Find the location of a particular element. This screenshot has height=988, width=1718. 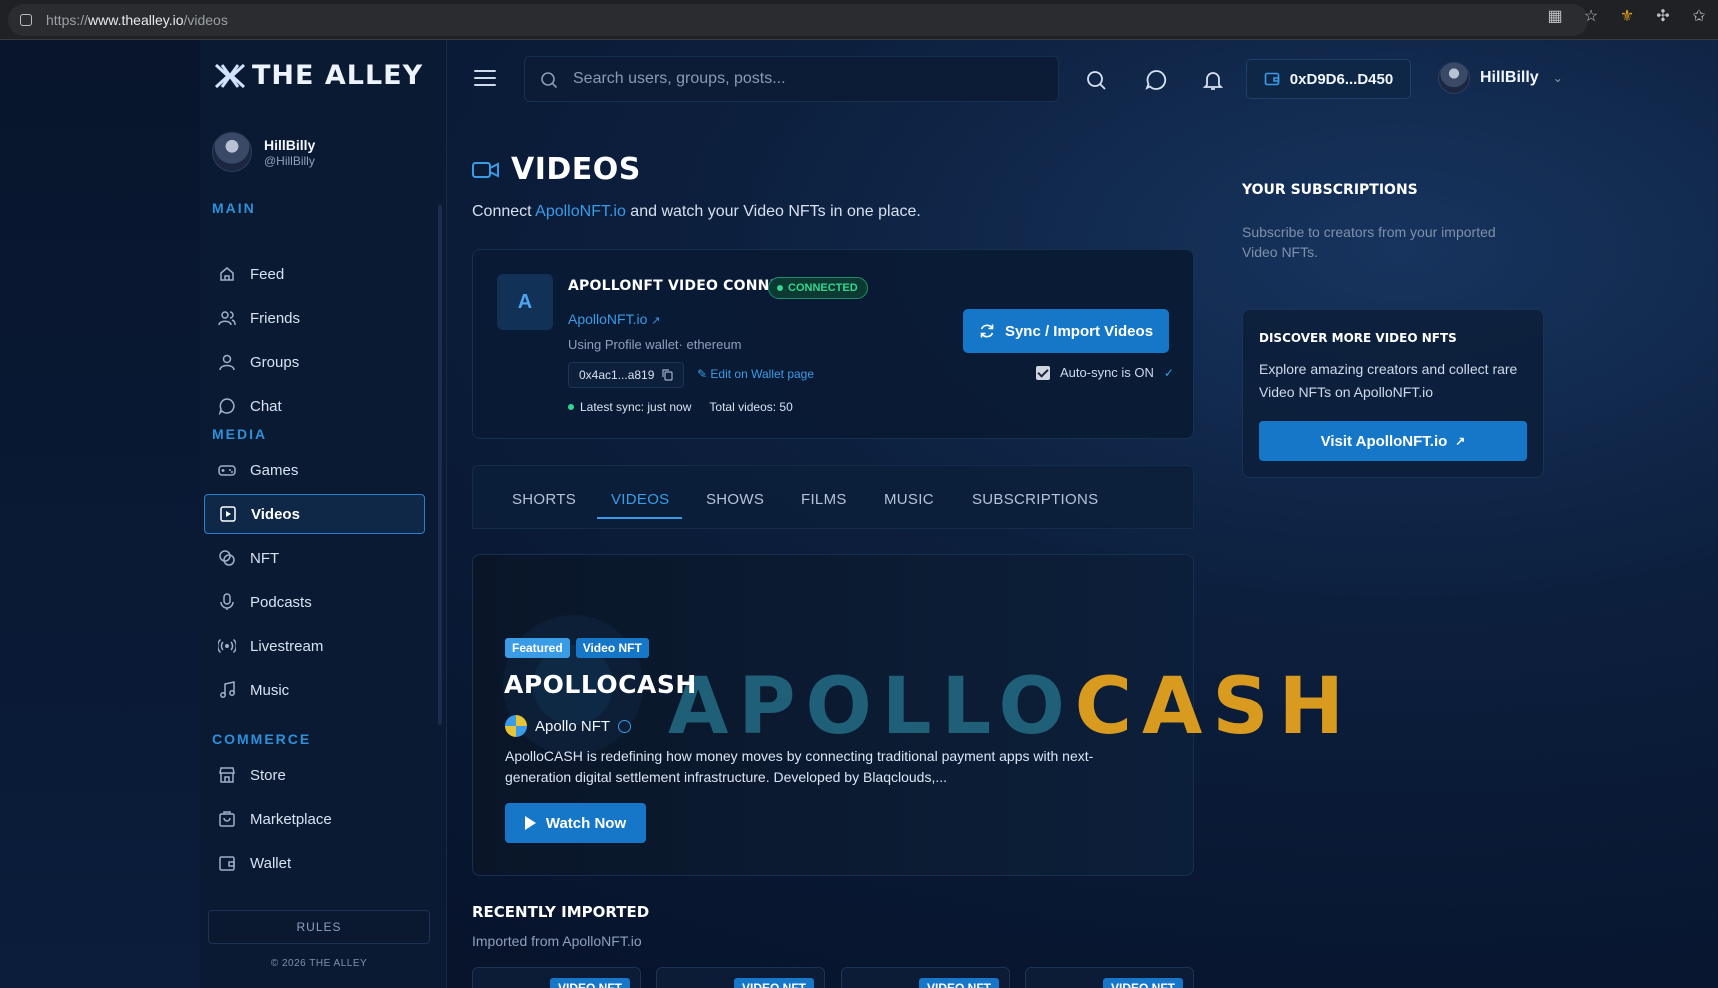

sidebar-item-music: Music is located at coordinates (314, 690).